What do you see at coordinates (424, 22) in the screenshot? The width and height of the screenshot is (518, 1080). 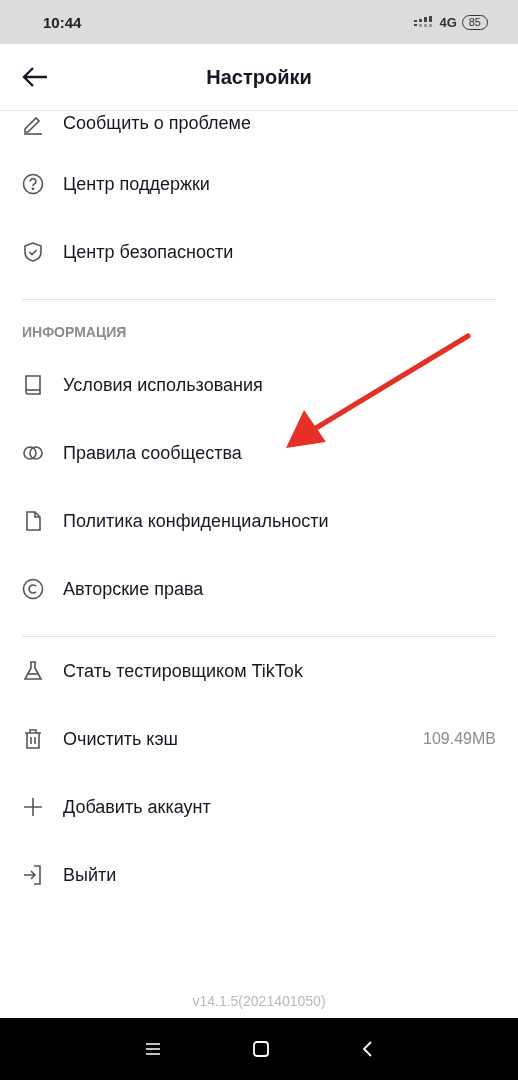 I see `signal-icon` at bounding box center [424, 22].